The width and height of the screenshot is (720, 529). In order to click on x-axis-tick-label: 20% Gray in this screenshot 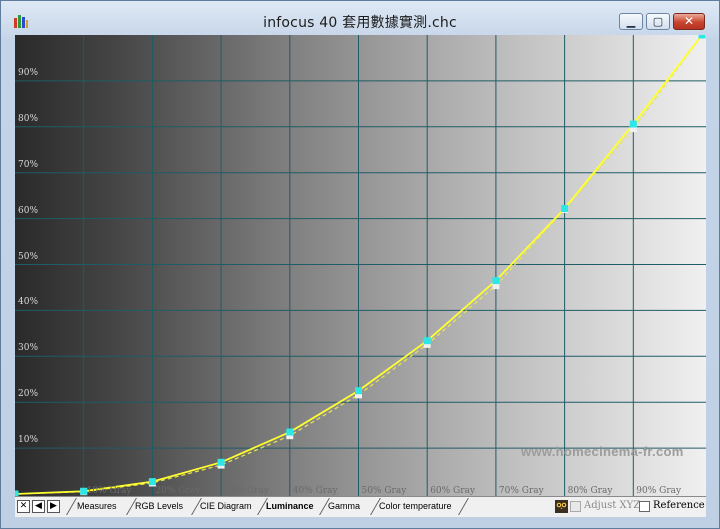, I will do `click(178, 491)`.